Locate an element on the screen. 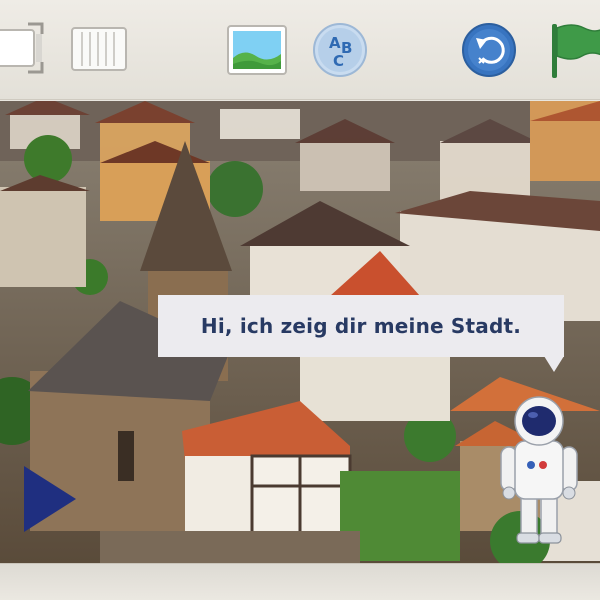 This screenshot has height=600, width=600. abc-letter-c: C is located at coordinates (338, 61).